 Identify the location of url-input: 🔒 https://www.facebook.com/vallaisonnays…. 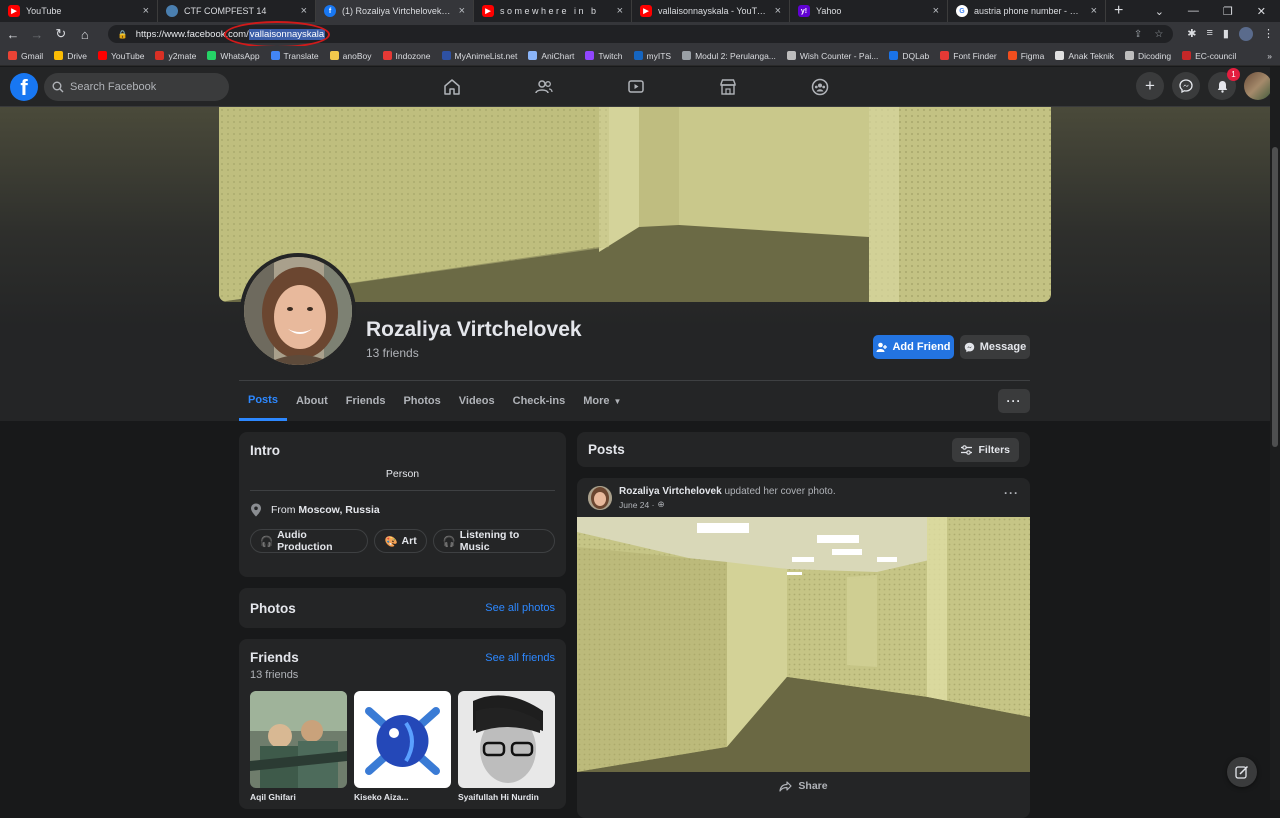
(640, 34).